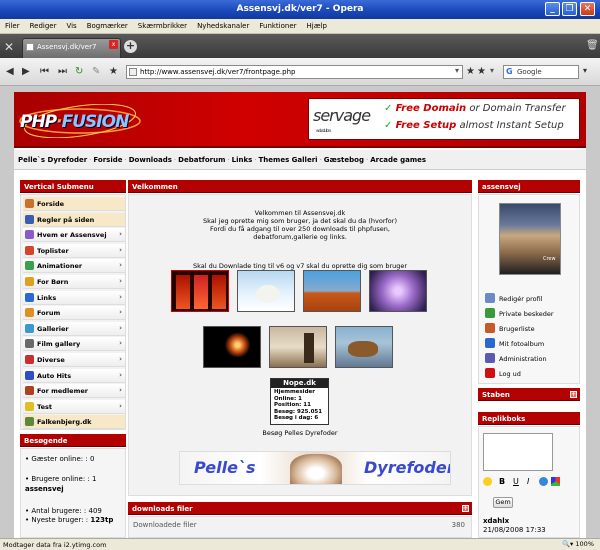  I want to click on online-member-link: assensvej, so click(44, 489).